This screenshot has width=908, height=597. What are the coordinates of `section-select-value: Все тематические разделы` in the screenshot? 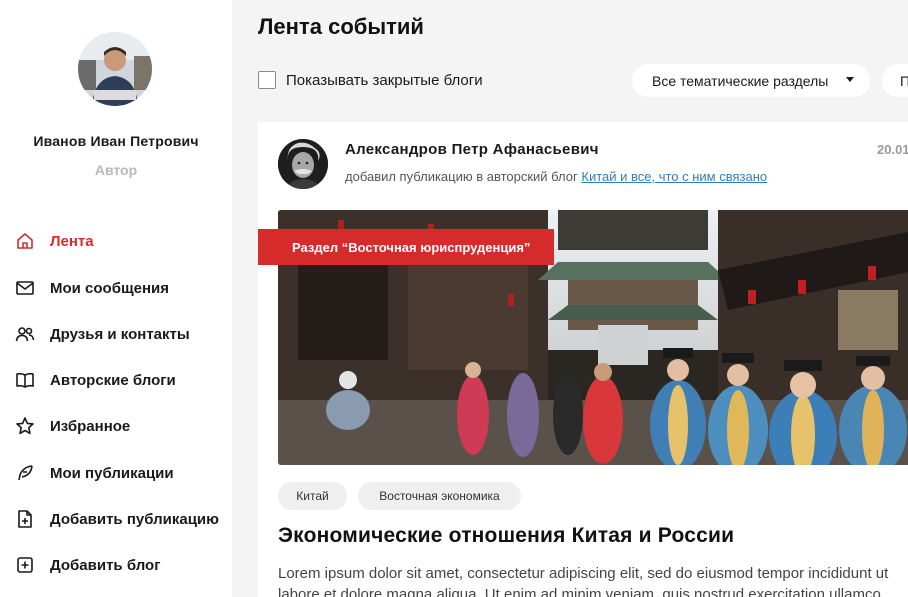 It's located at (740, 80).